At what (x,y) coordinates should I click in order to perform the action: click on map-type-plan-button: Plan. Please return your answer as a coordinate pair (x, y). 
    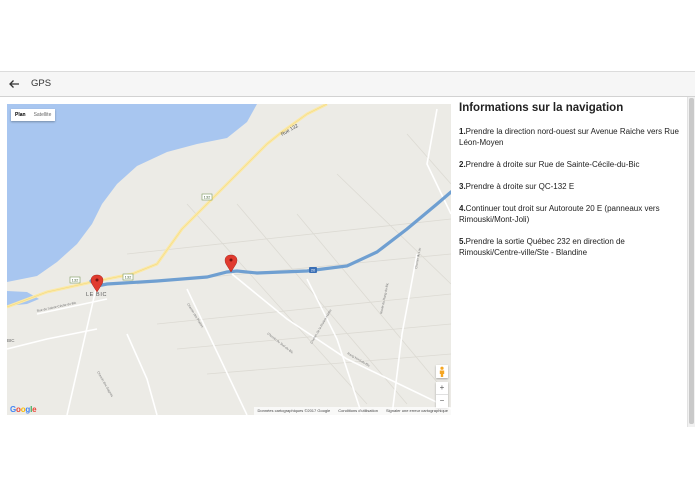
    Looking at the image, I should click on (20, 115).